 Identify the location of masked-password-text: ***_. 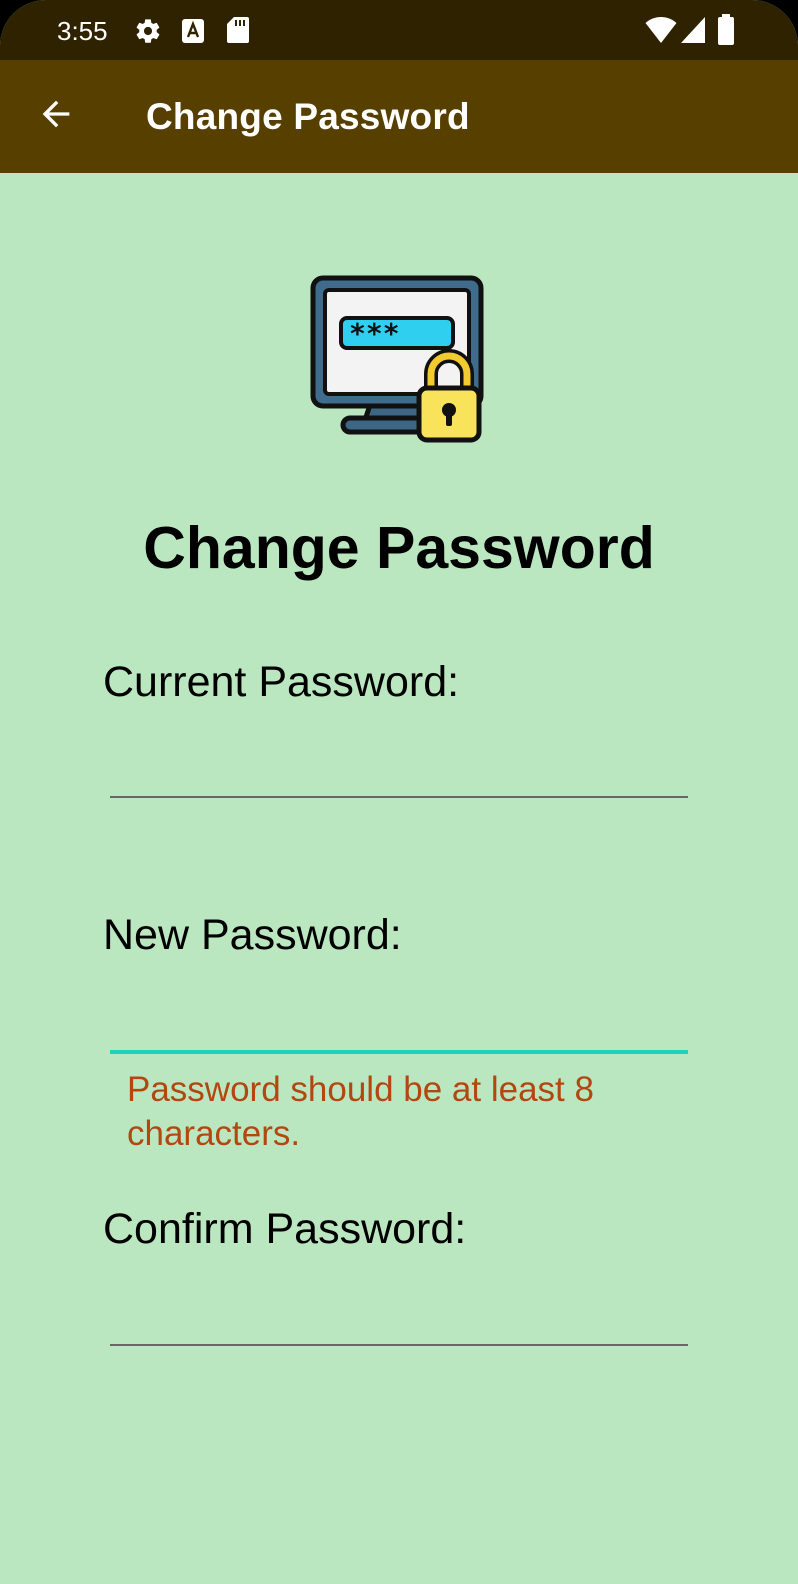
(383, 333).